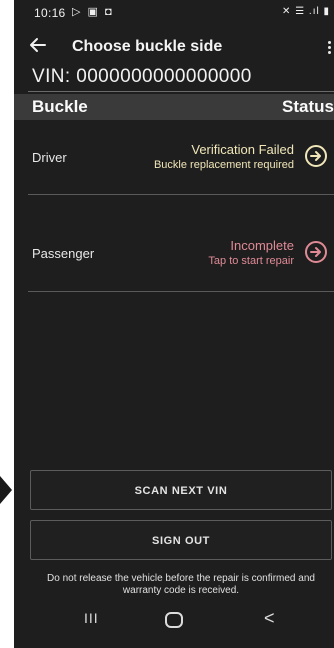 The image size is (334, 648). I want to click on vin-underline, so click(181, 91).